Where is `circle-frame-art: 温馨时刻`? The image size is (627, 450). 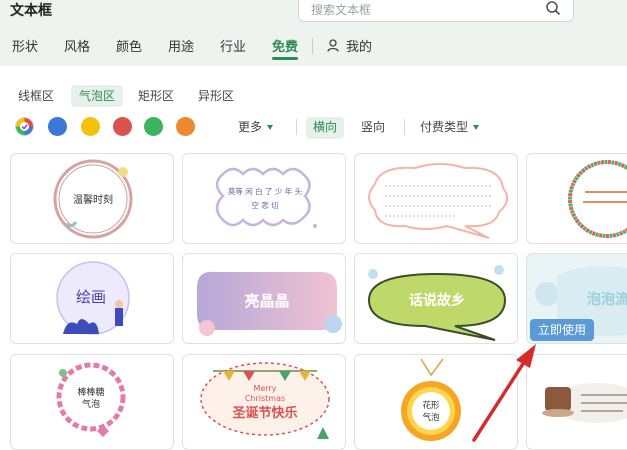
circle-frame-art: 温馨时刻 is located at coordinates (93, 199).